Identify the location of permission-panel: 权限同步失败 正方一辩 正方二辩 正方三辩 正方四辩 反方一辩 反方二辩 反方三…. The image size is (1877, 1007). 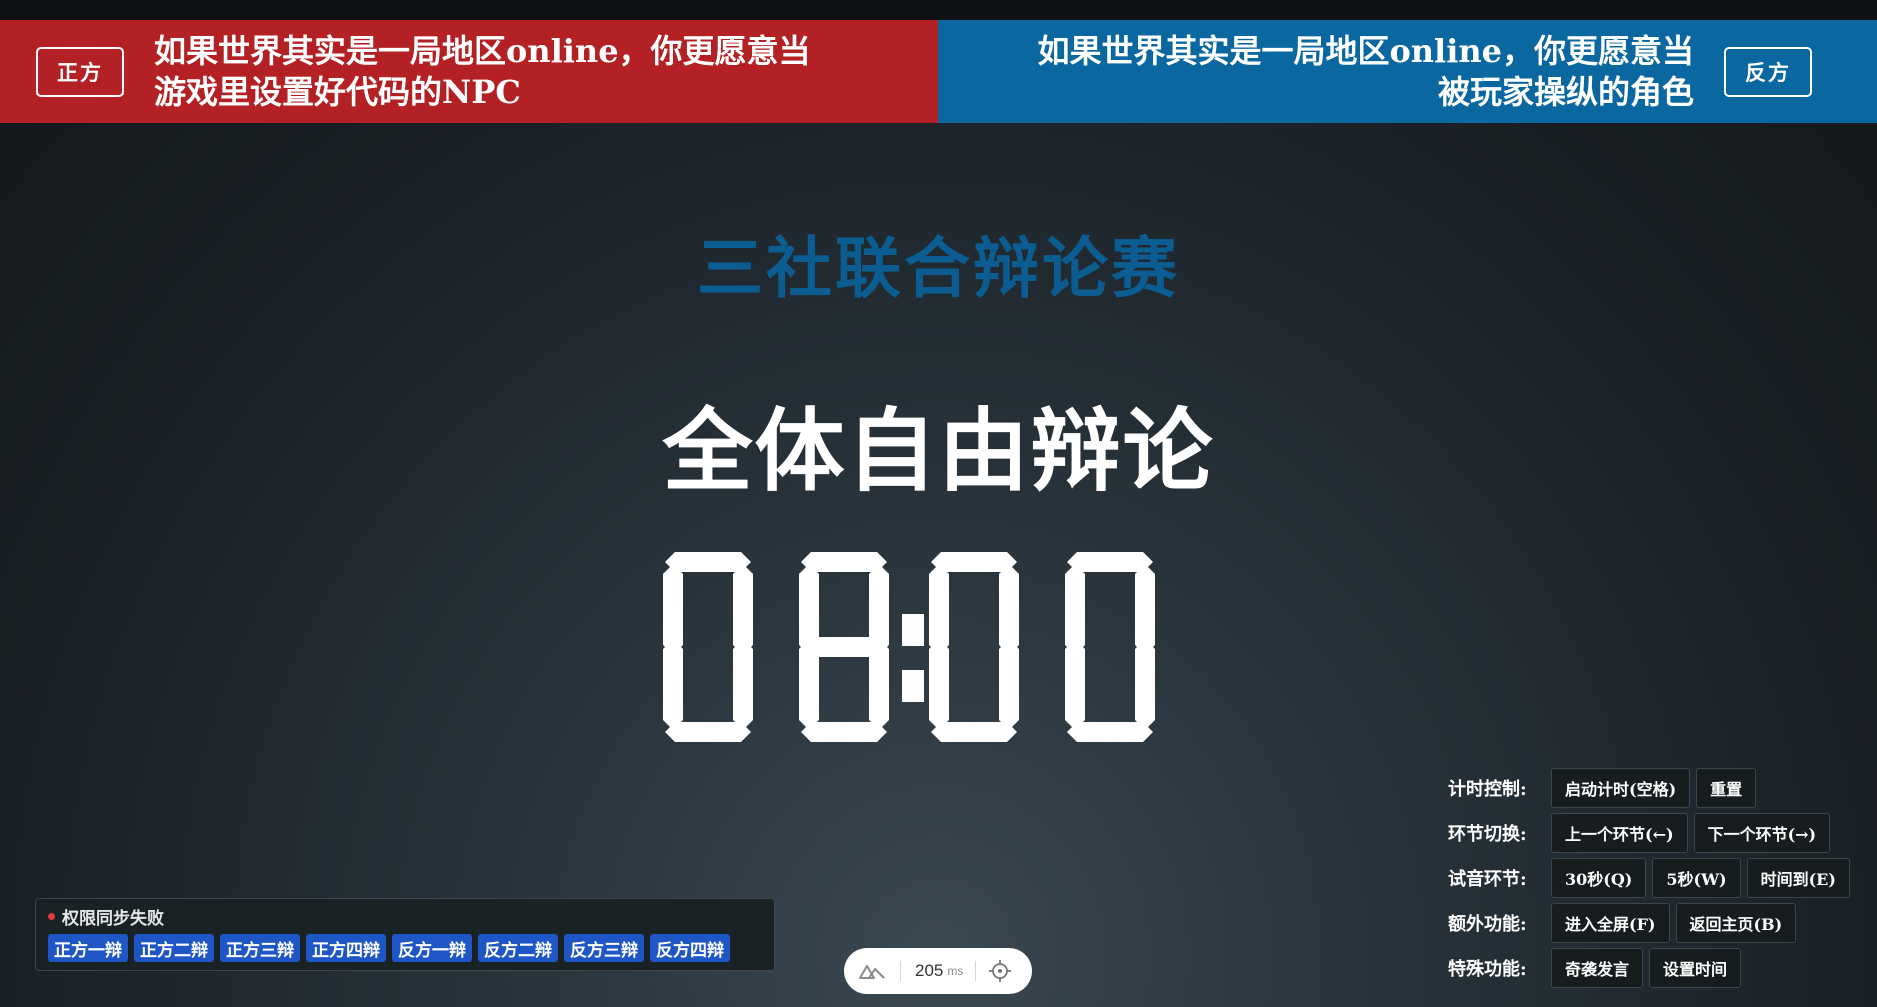
(405, 934).